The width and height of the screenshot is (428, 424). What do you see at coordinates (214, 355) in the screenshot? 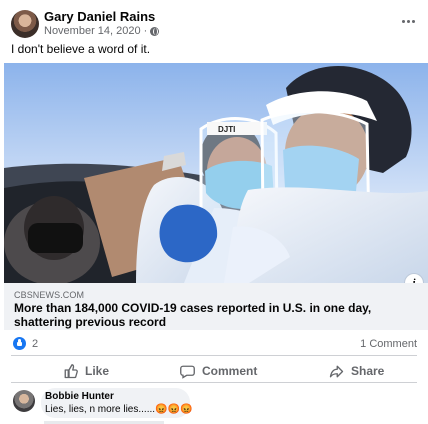
I see `action-divider-top` at bounding box center [214, 355].